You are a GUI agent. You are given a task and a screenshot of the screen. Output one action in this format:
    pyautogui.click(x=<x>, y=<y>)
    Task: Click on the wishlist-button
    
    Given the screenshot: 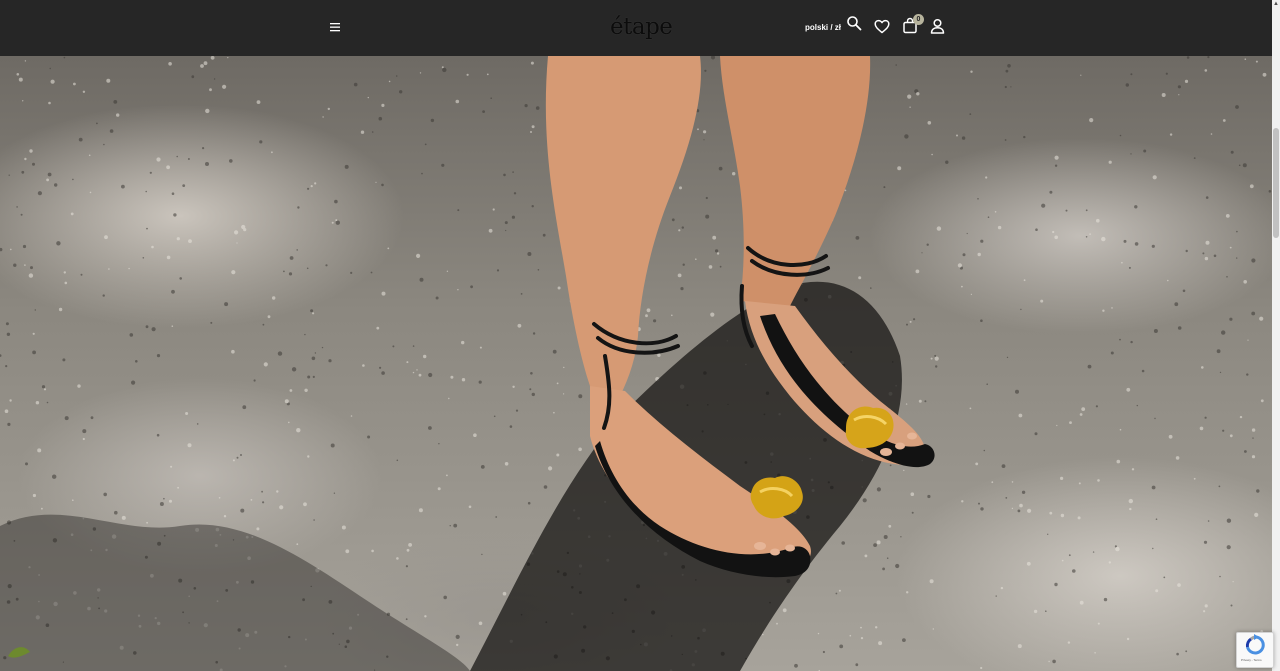 What is the action you would take?
    pyautogui.click(x=882, y=26)
    